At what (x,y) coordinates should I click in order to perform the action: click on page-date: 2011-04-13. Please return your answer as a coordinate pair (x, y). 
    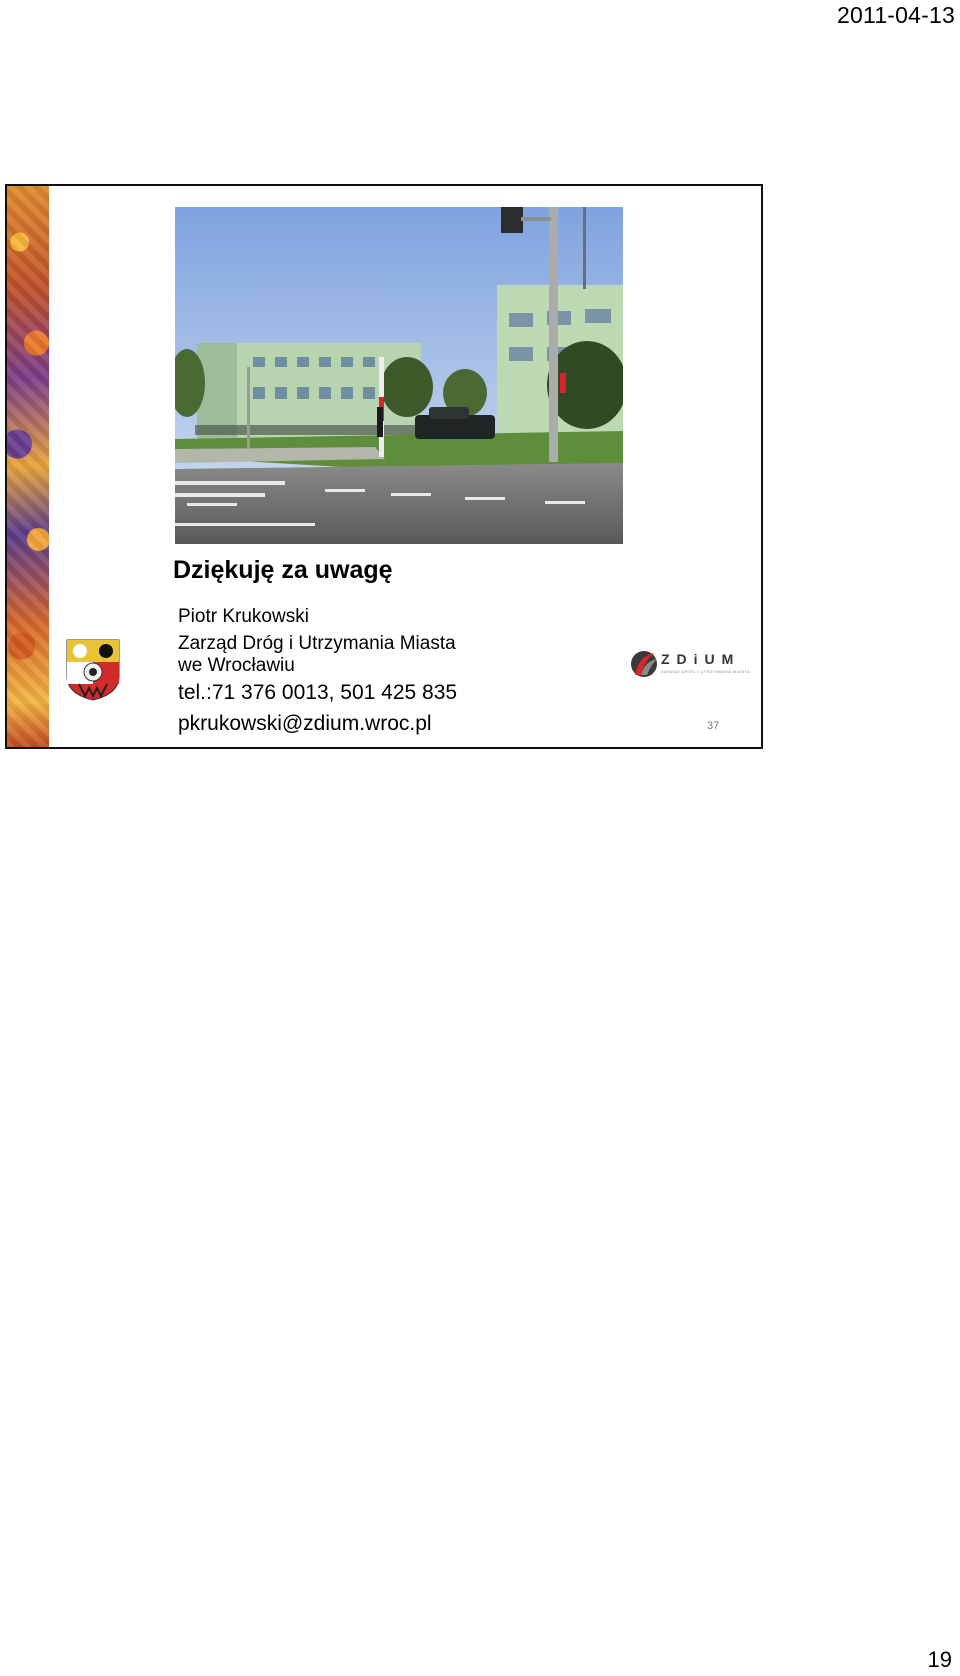
    Looking at the image, I should click on (896, 15).